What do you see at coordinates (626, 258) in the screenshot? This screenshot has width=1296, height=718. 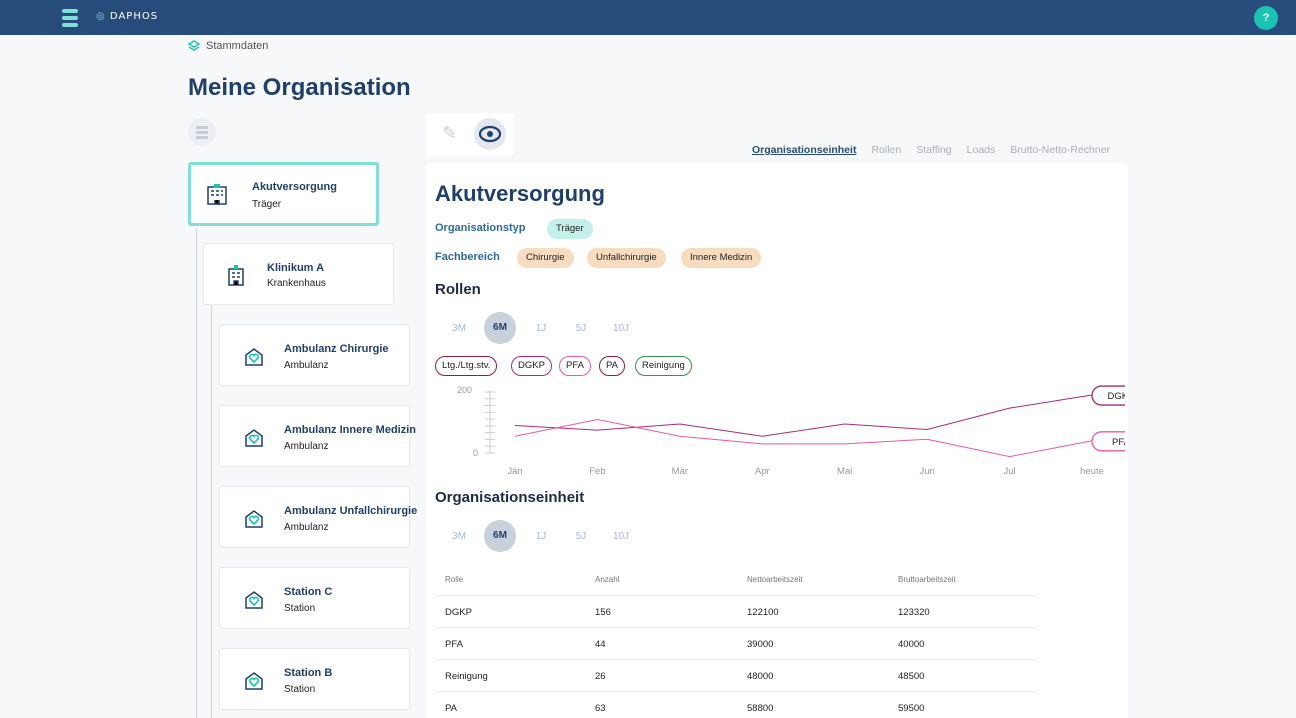 I see `fach-chip: Unfallchirurgie` at bounding box center [626, 258].